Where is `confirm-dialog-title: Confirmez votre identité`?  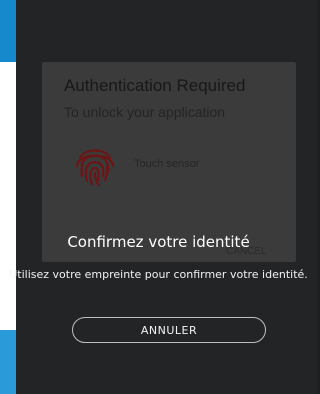 confirm-dialog-title: Confirmez votre identité is located at coordinates (158, 242).